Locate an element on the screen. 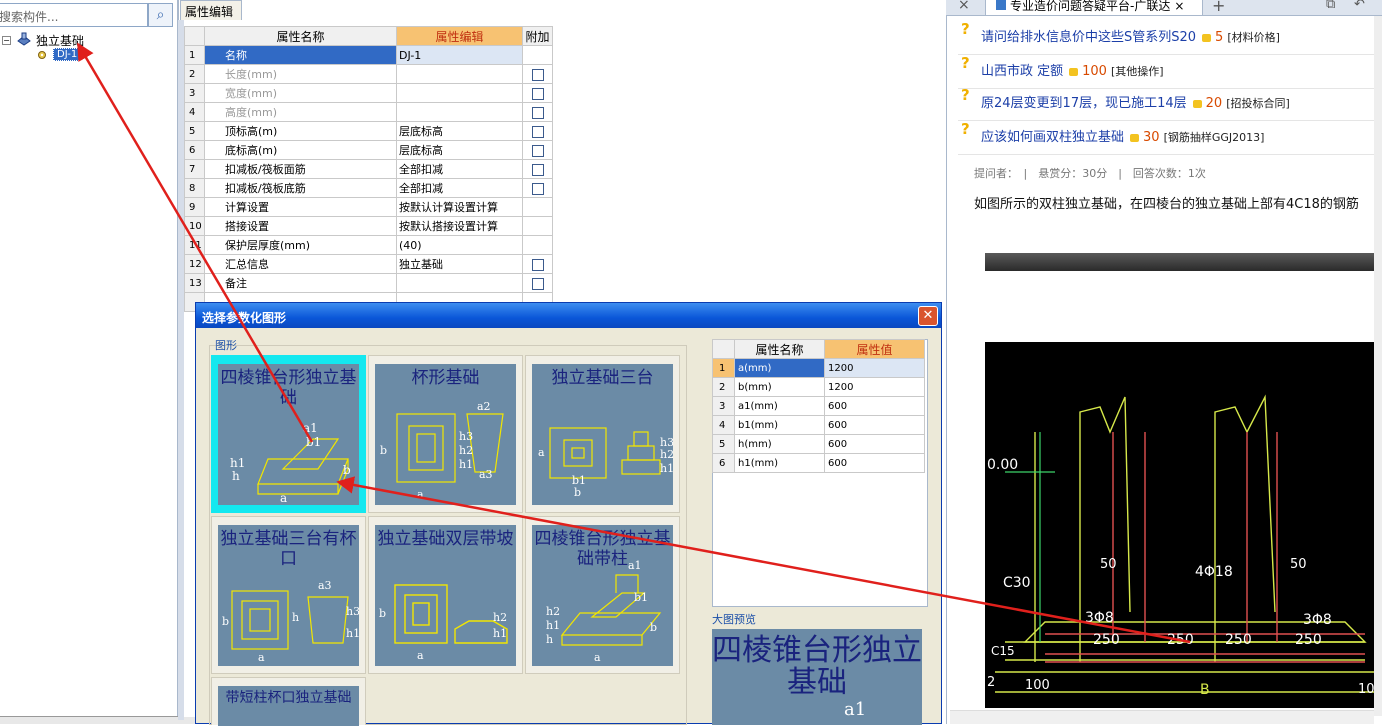 The image size is (1382, 726). drawing-label: 3Φ8 is located at coordinates (1099, 618).